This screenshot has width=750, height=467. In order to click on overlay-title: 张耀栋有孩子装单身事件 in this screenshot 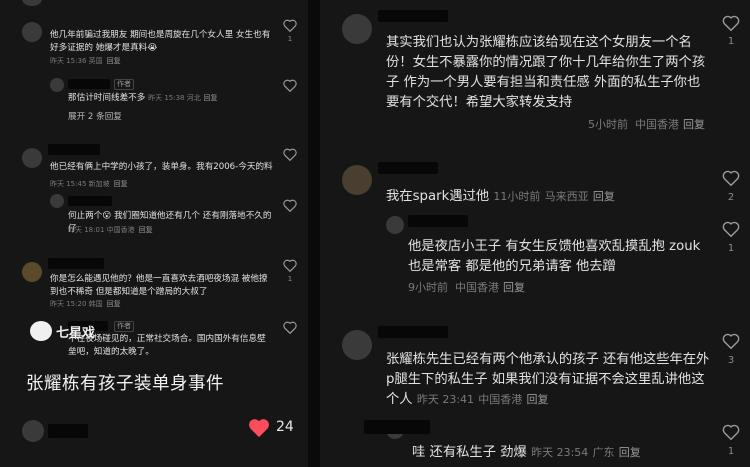, I will do `click(125, 384)`.